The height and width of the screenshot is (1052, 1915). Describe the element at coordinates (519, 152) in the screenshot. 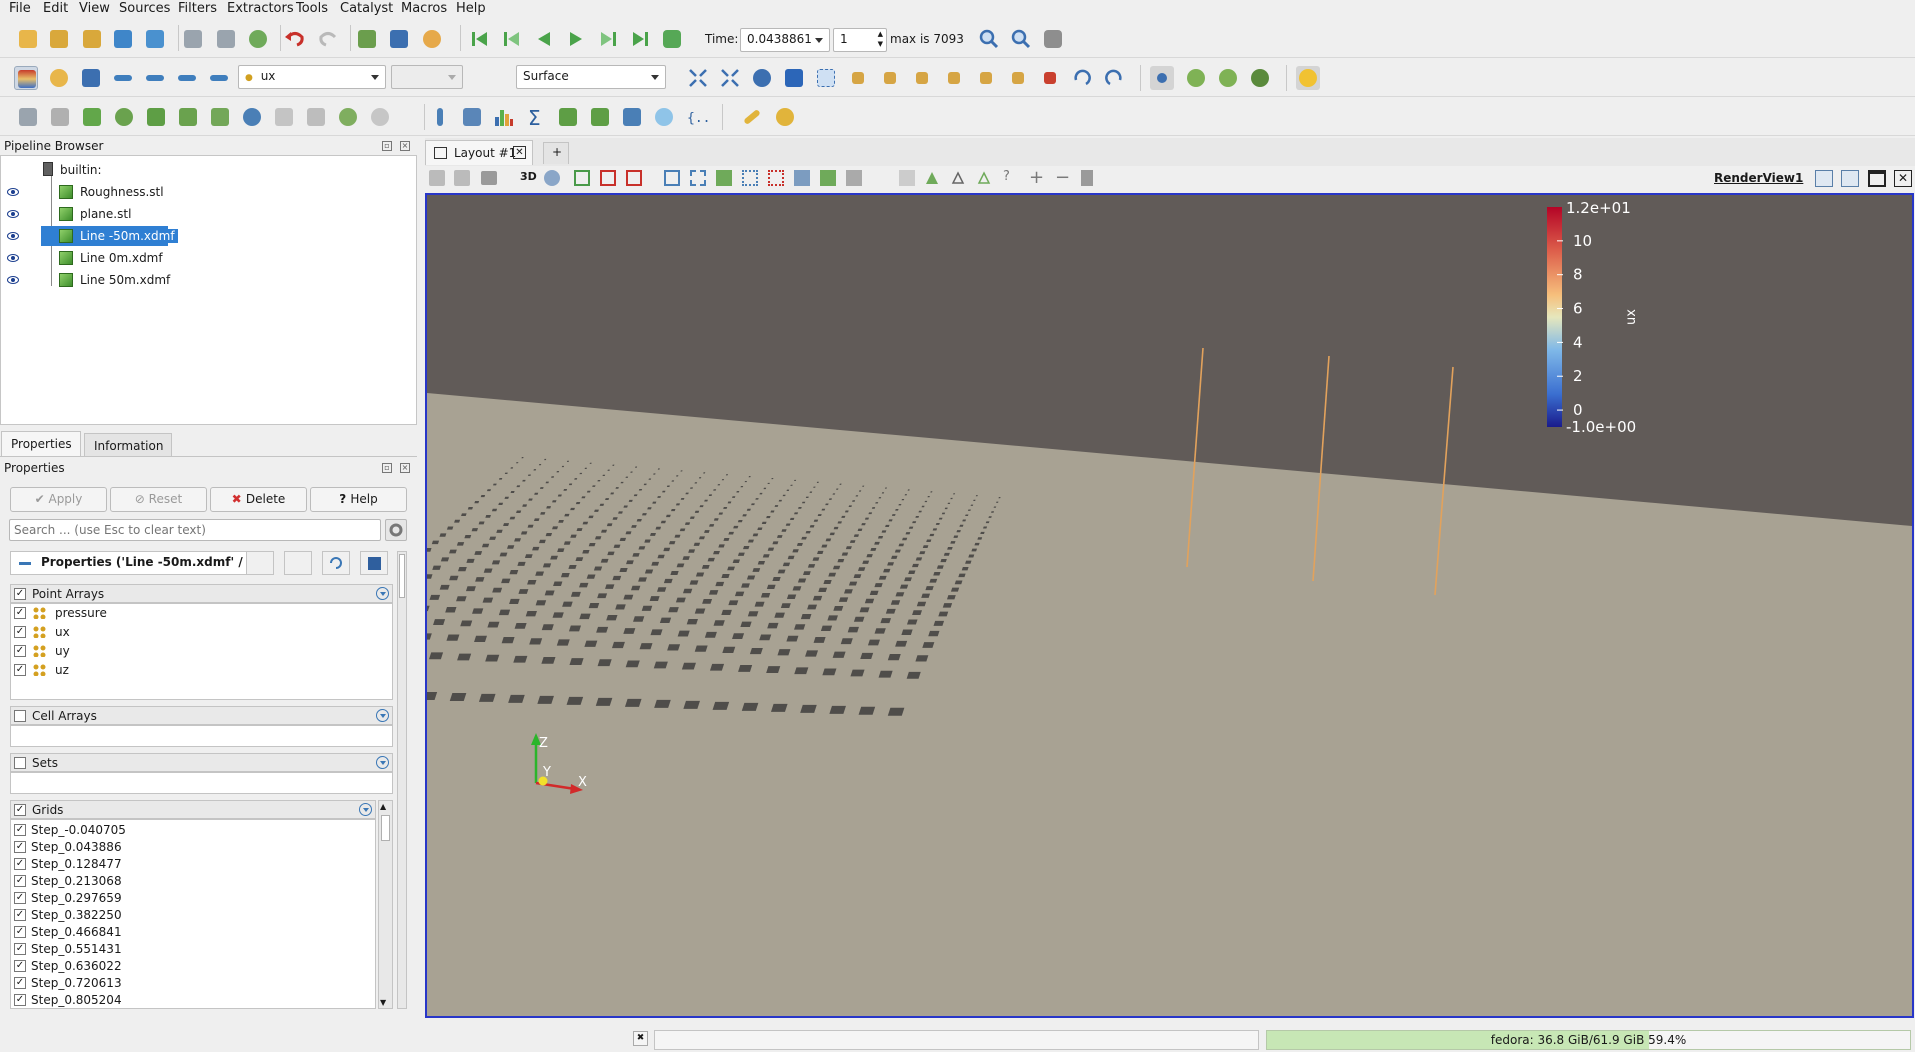

I see `close-tab-icon: ✕` at that location.